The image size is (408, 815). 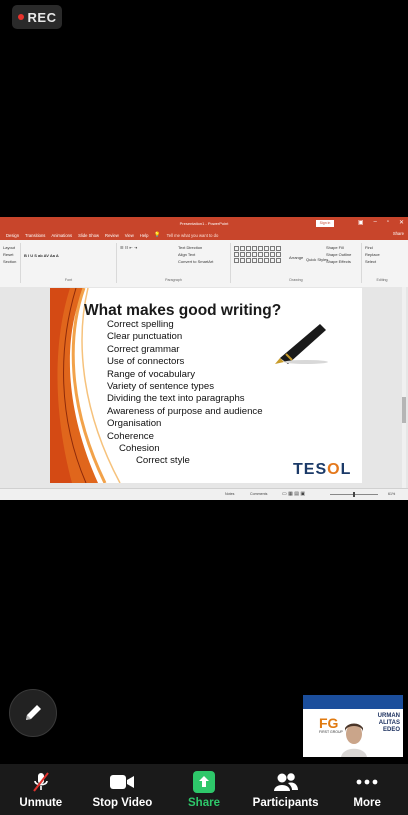 I want to click on stop-video-button: Stop Video, so click(x=123, y=789).